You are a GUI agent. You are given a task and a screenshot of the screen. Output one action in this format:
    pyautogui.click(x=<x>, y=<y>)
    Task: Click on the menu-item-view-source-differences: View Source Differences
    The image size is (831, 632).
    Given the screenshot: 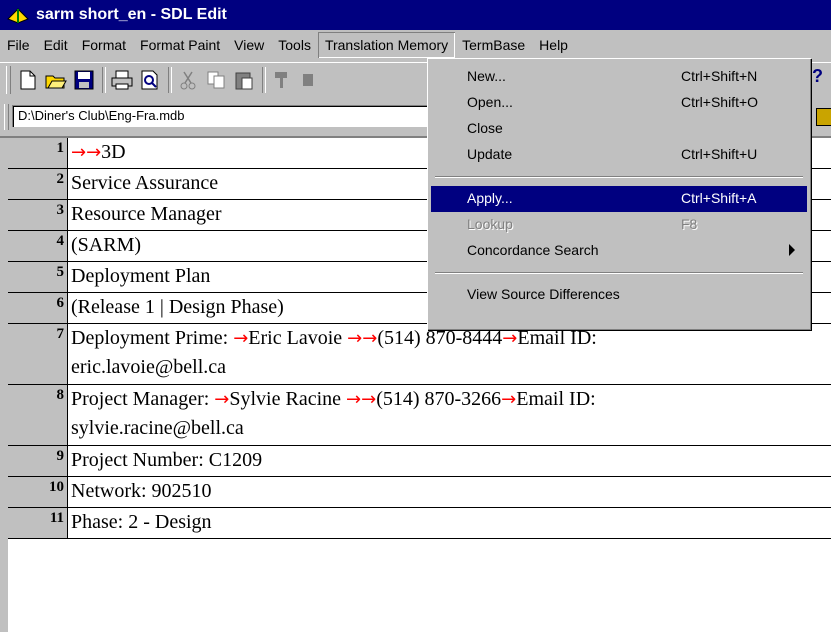 What is the action you would take?
    pyautogui.click(x=619, y=295)
    